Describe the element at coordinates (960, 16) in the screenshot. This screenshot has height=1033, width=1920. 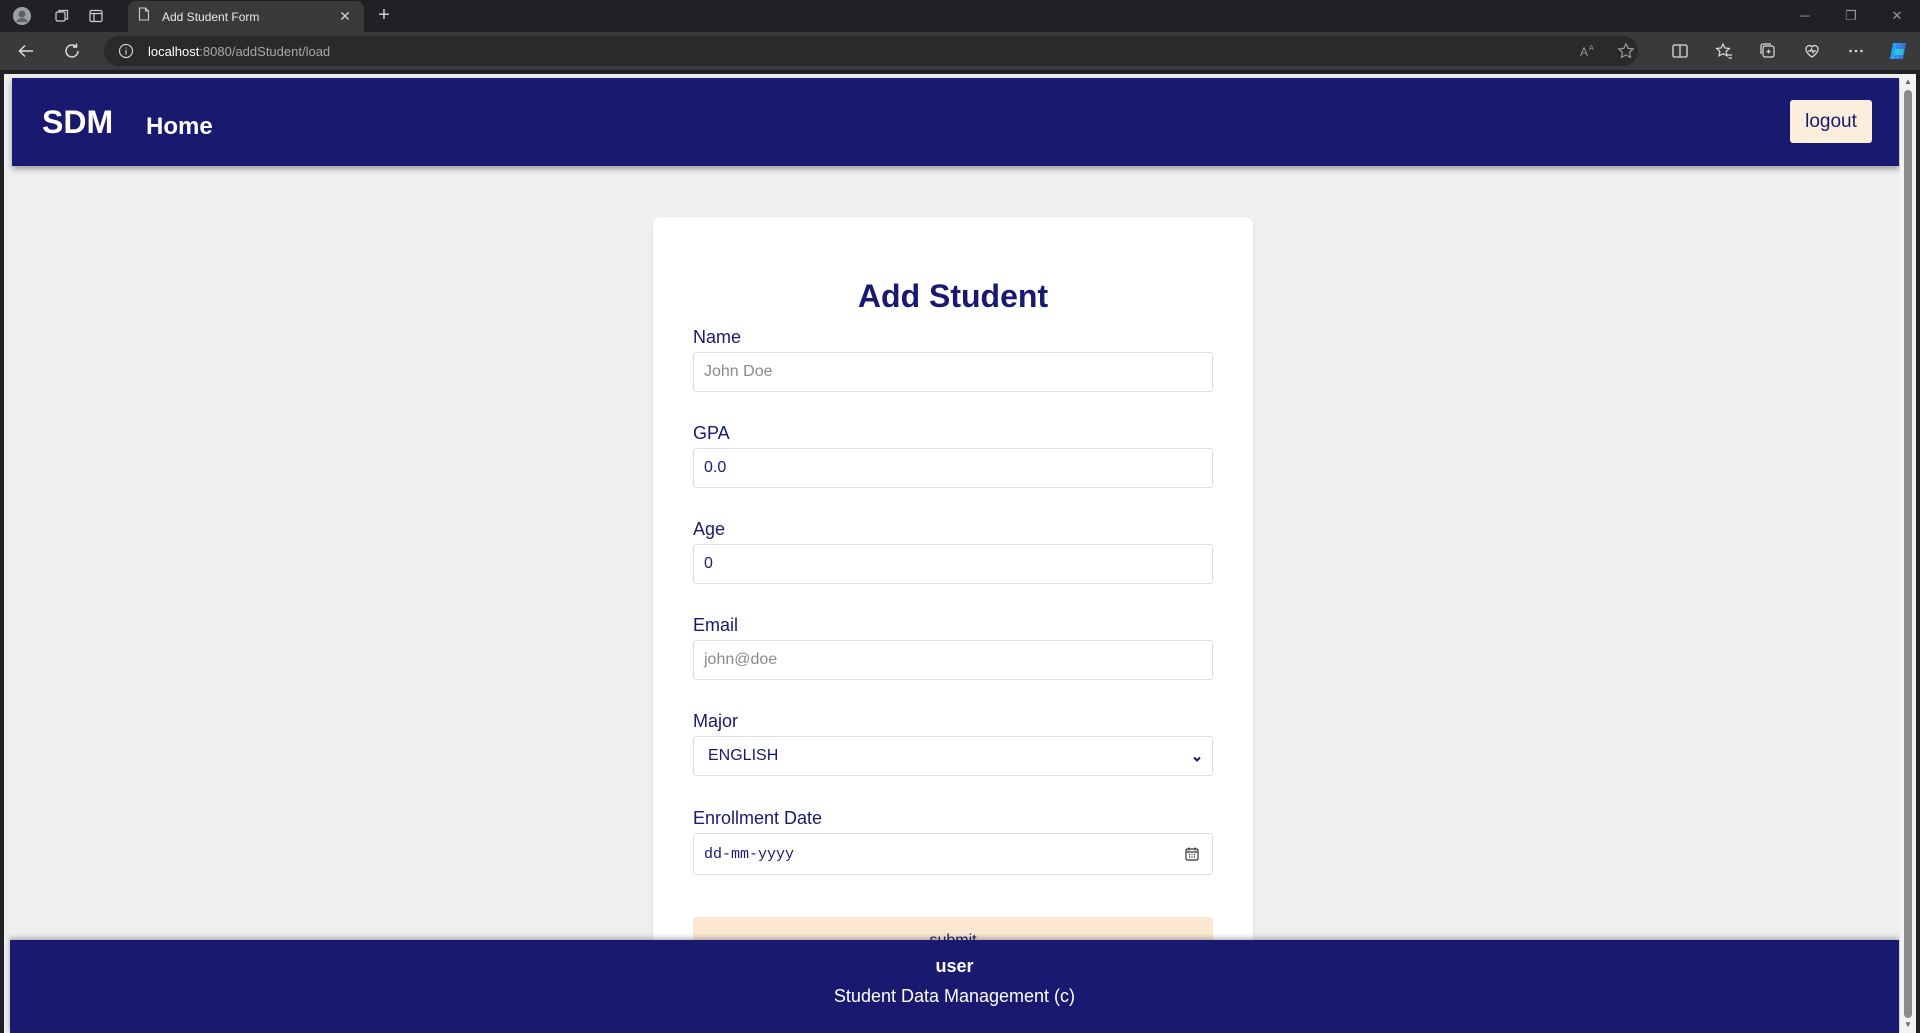
I see `browser-tab-bar: Add Student Form ✕ + ─ ❐ ✕` at that location.